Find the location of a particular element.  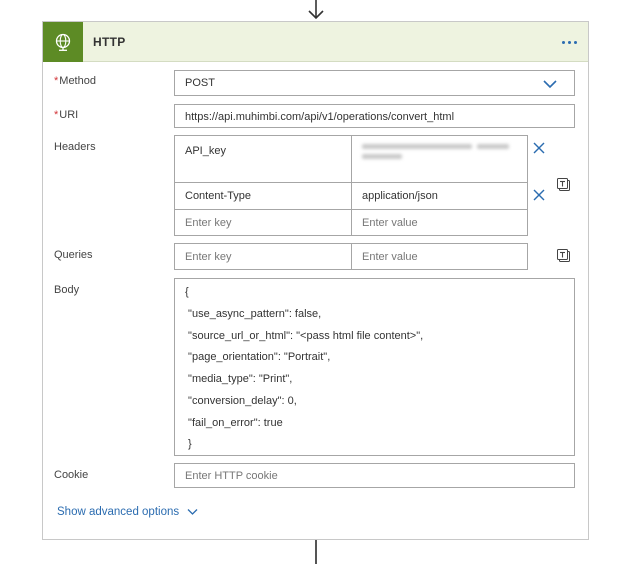

queries-table: Enter key Enter value is located at coordinates (351, 256).